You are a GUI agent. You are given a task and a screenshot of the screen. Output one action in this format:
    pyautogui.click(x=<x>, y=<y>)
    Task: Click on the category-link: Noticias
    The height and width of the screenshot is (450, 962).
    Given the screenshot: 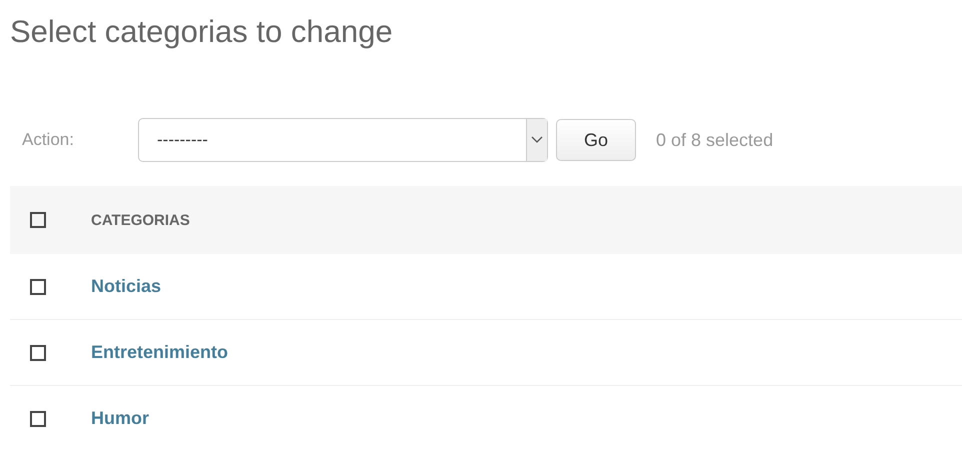 What is the action you would take?
    pyautogui.click(x=126, y=286)
    